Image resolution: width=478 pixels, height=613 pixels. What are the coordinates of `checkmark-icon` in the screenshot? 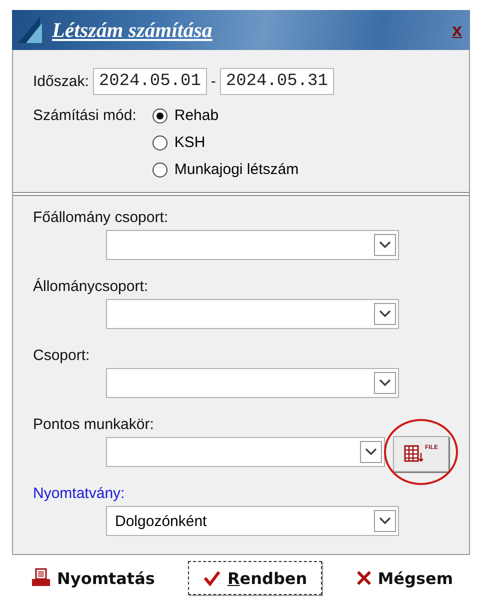 It's located at (212, 578).